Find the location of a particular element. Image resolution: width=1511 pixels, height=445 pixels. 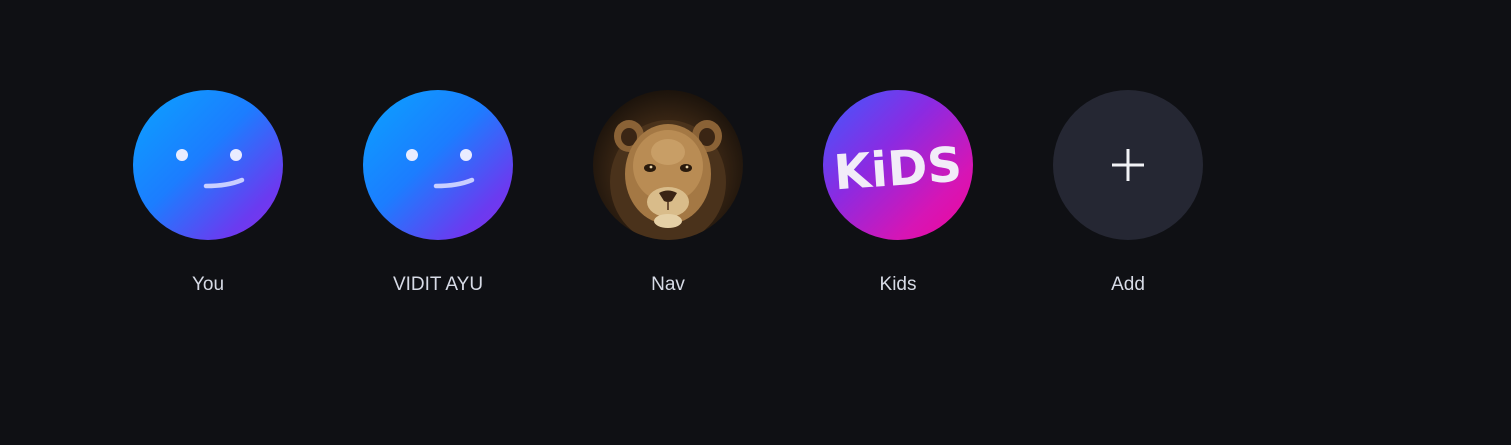

profile-kids: KiDS Kids is located at coordinates (898, 193).